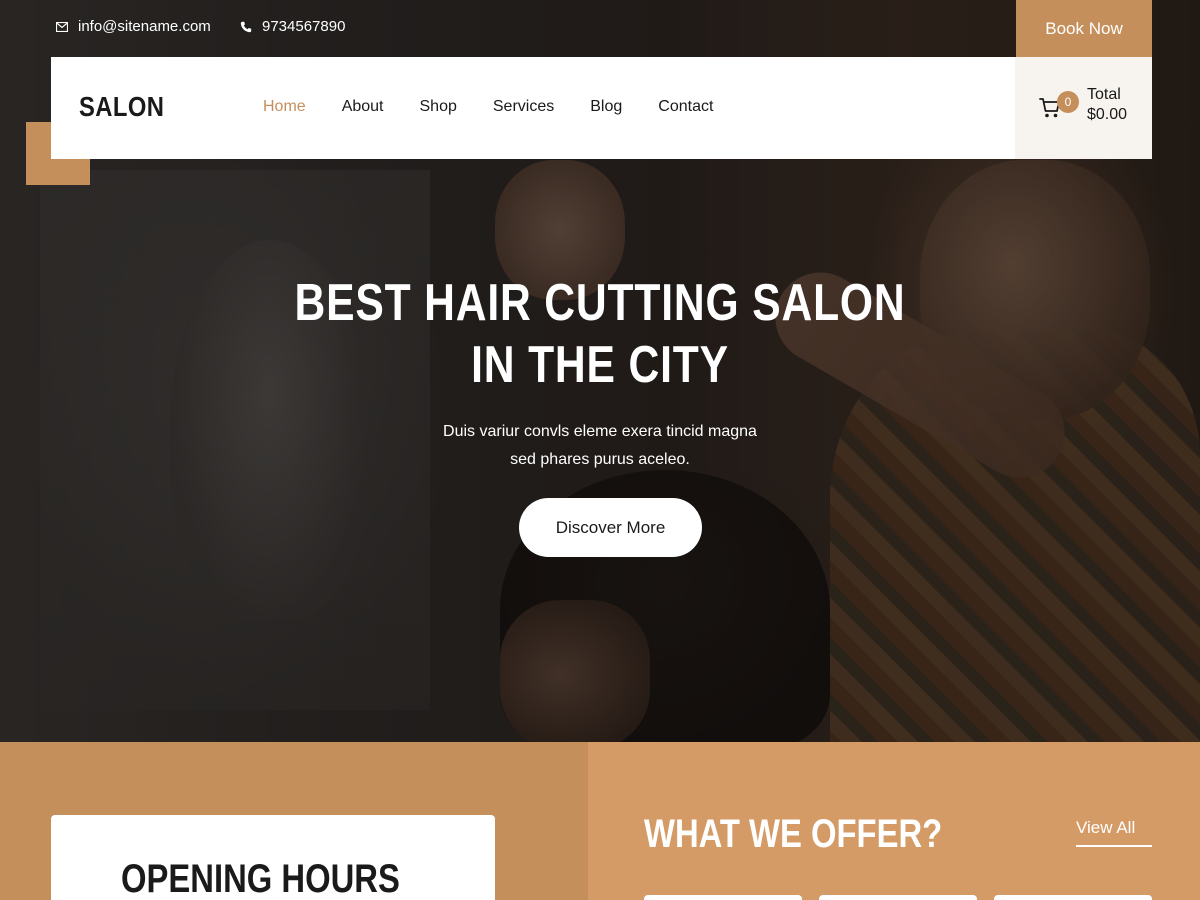  Describe the element at coordinates (246, 26) in the screenshot. I see `phone-icon` at that location.